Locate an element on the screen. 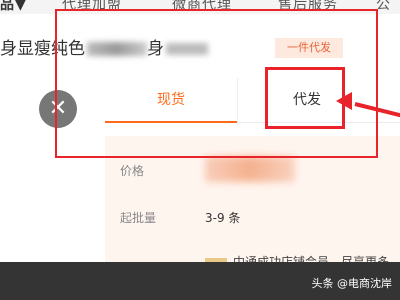 The height and width of the screenshot is (300, 400). watermark: 头条 @电商沈岸 is located at coordinates (352, 283).